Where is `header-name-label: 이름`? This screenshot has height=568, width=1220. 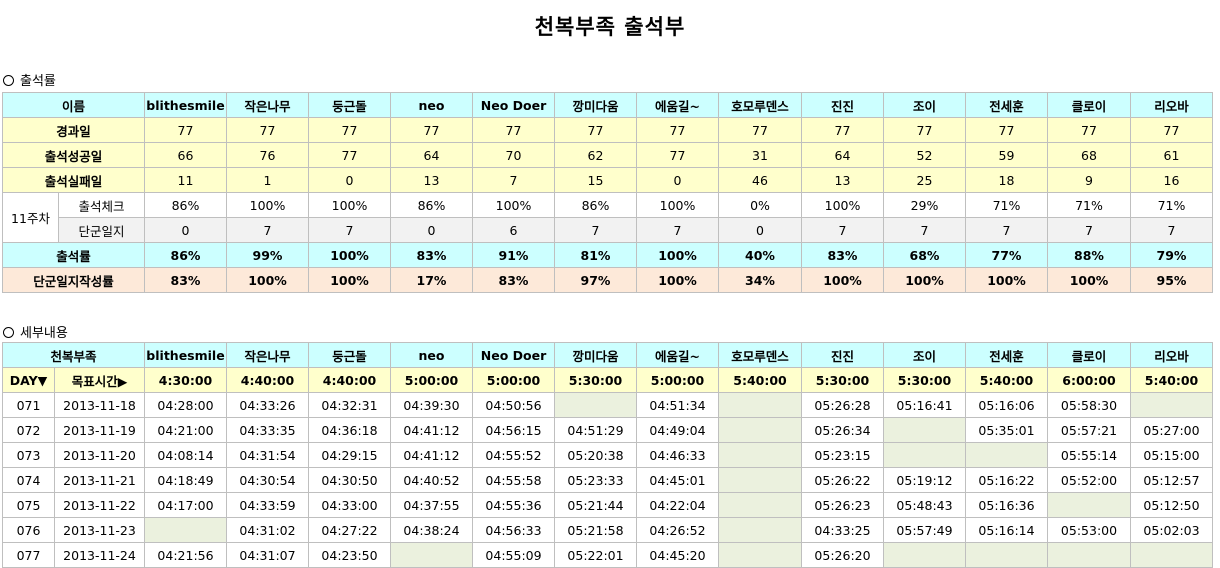 header-name-label: 이름 is located at coordinates (73, 105).